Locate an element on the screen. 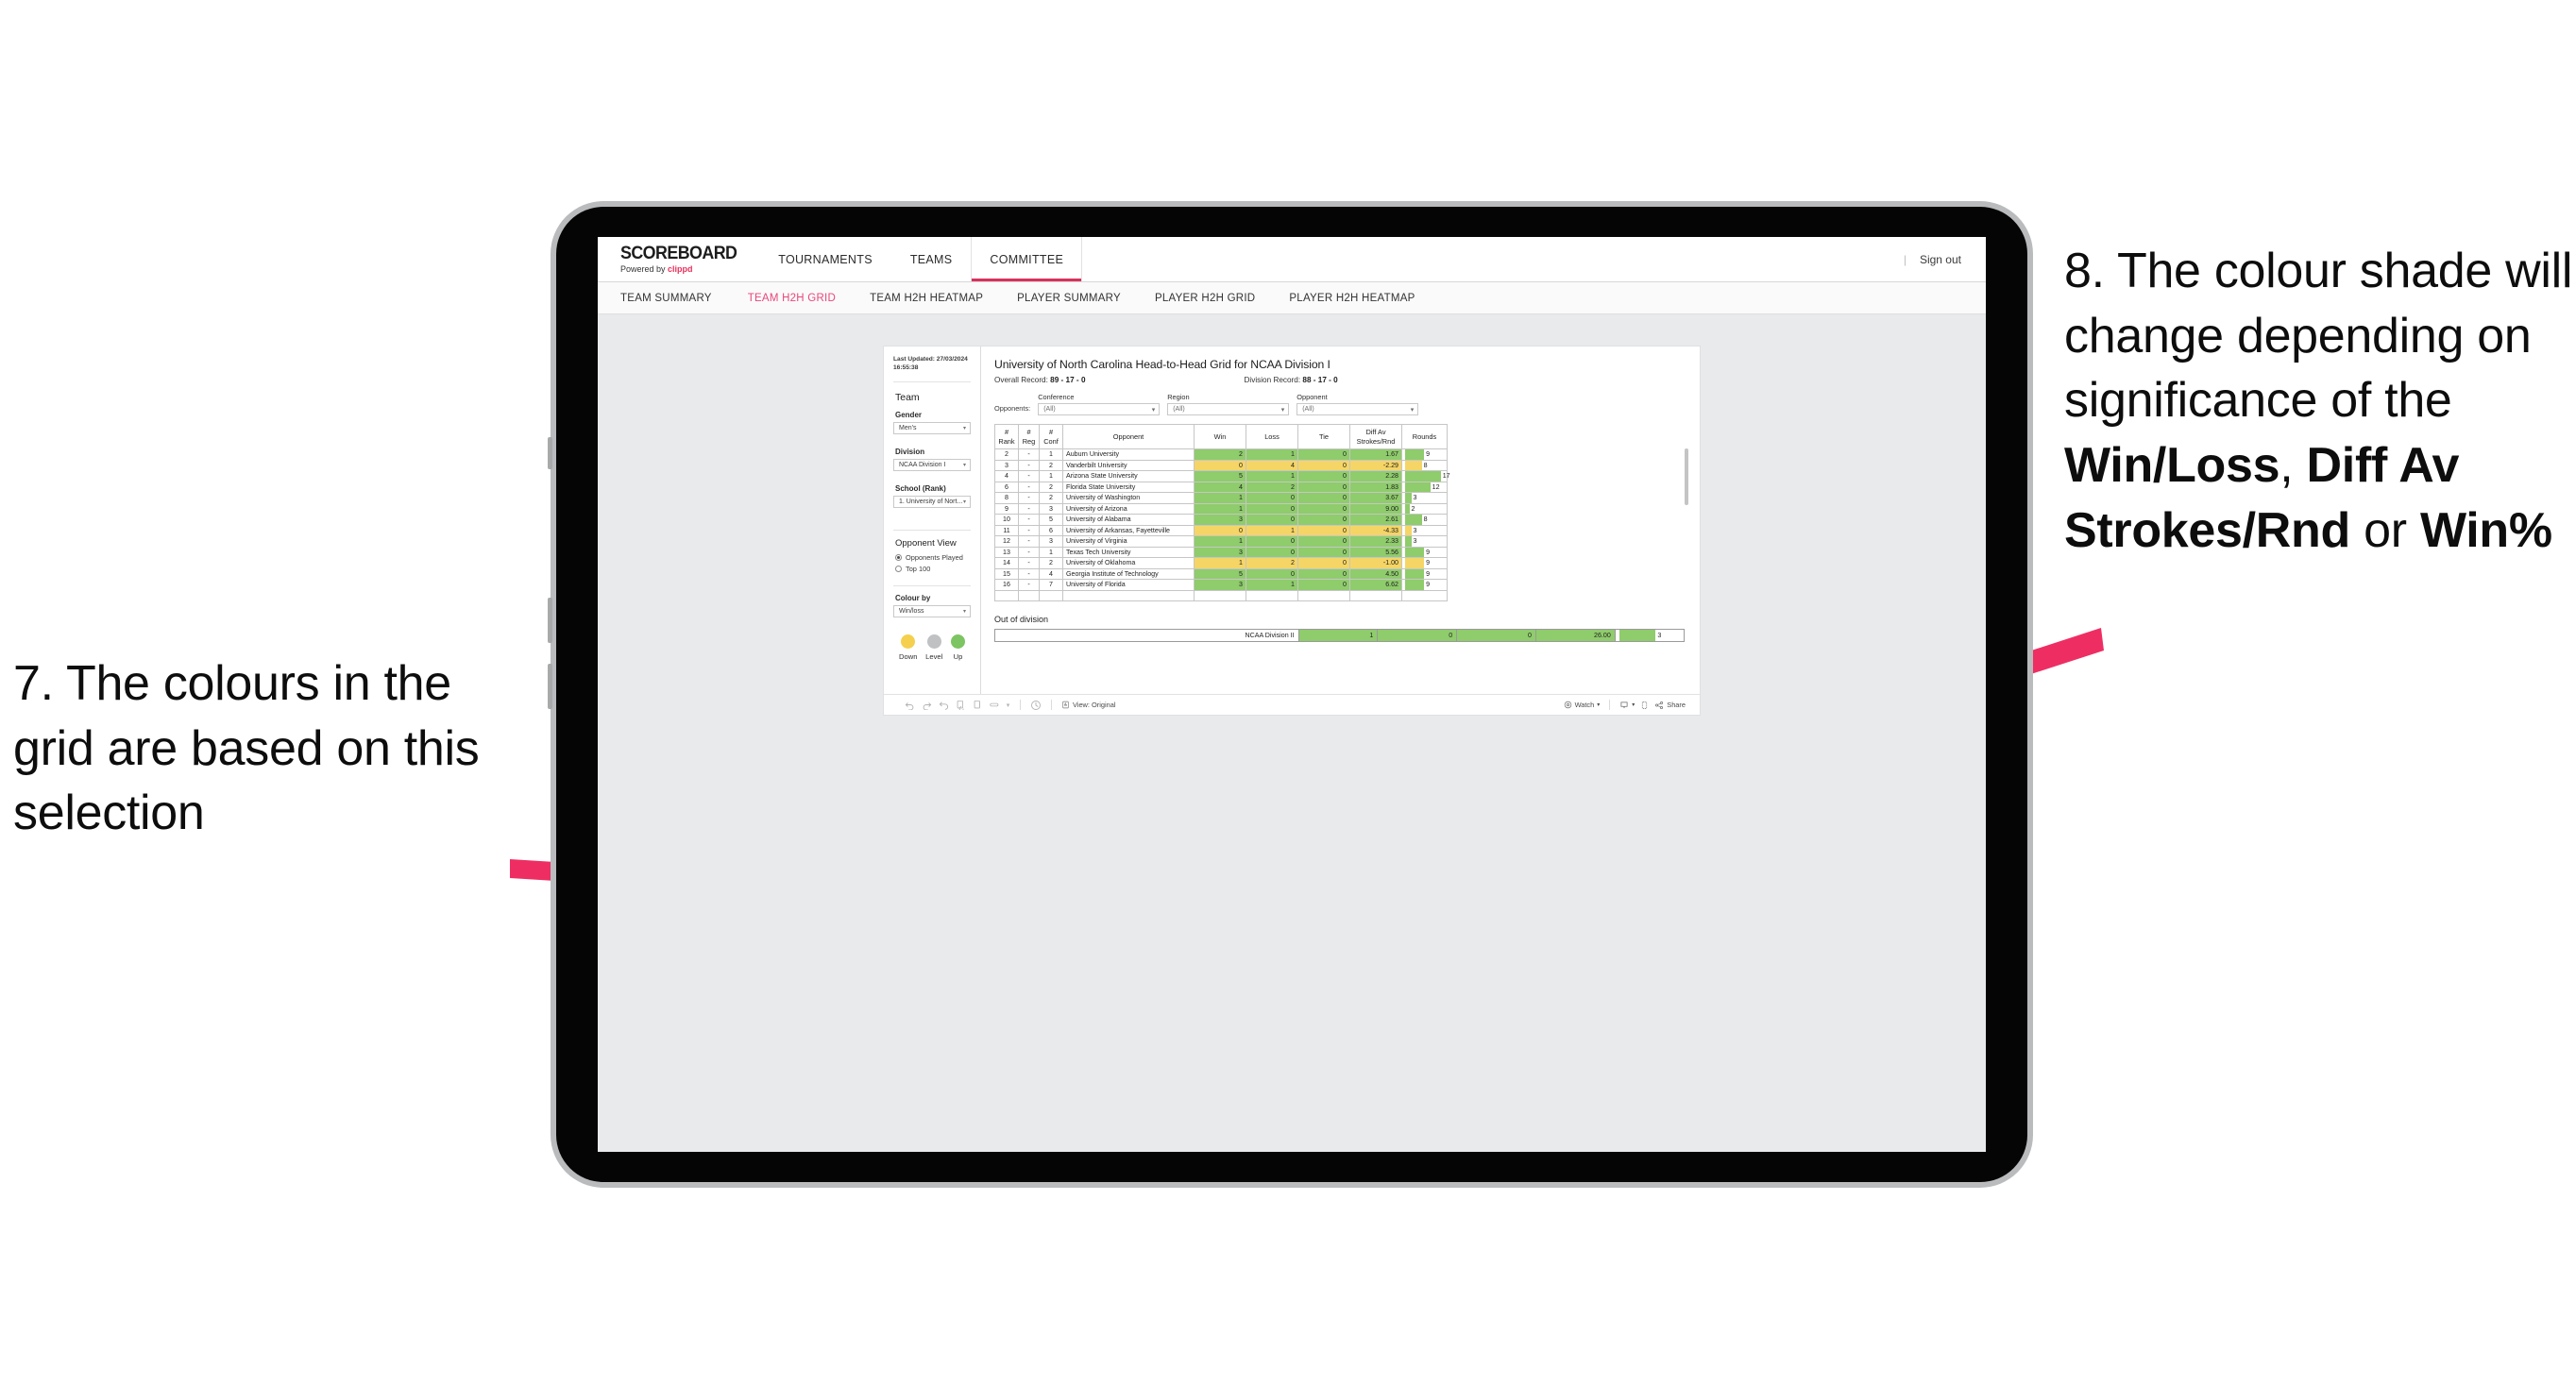  cell-rank: 11 is located at coordinates (1006, 530).